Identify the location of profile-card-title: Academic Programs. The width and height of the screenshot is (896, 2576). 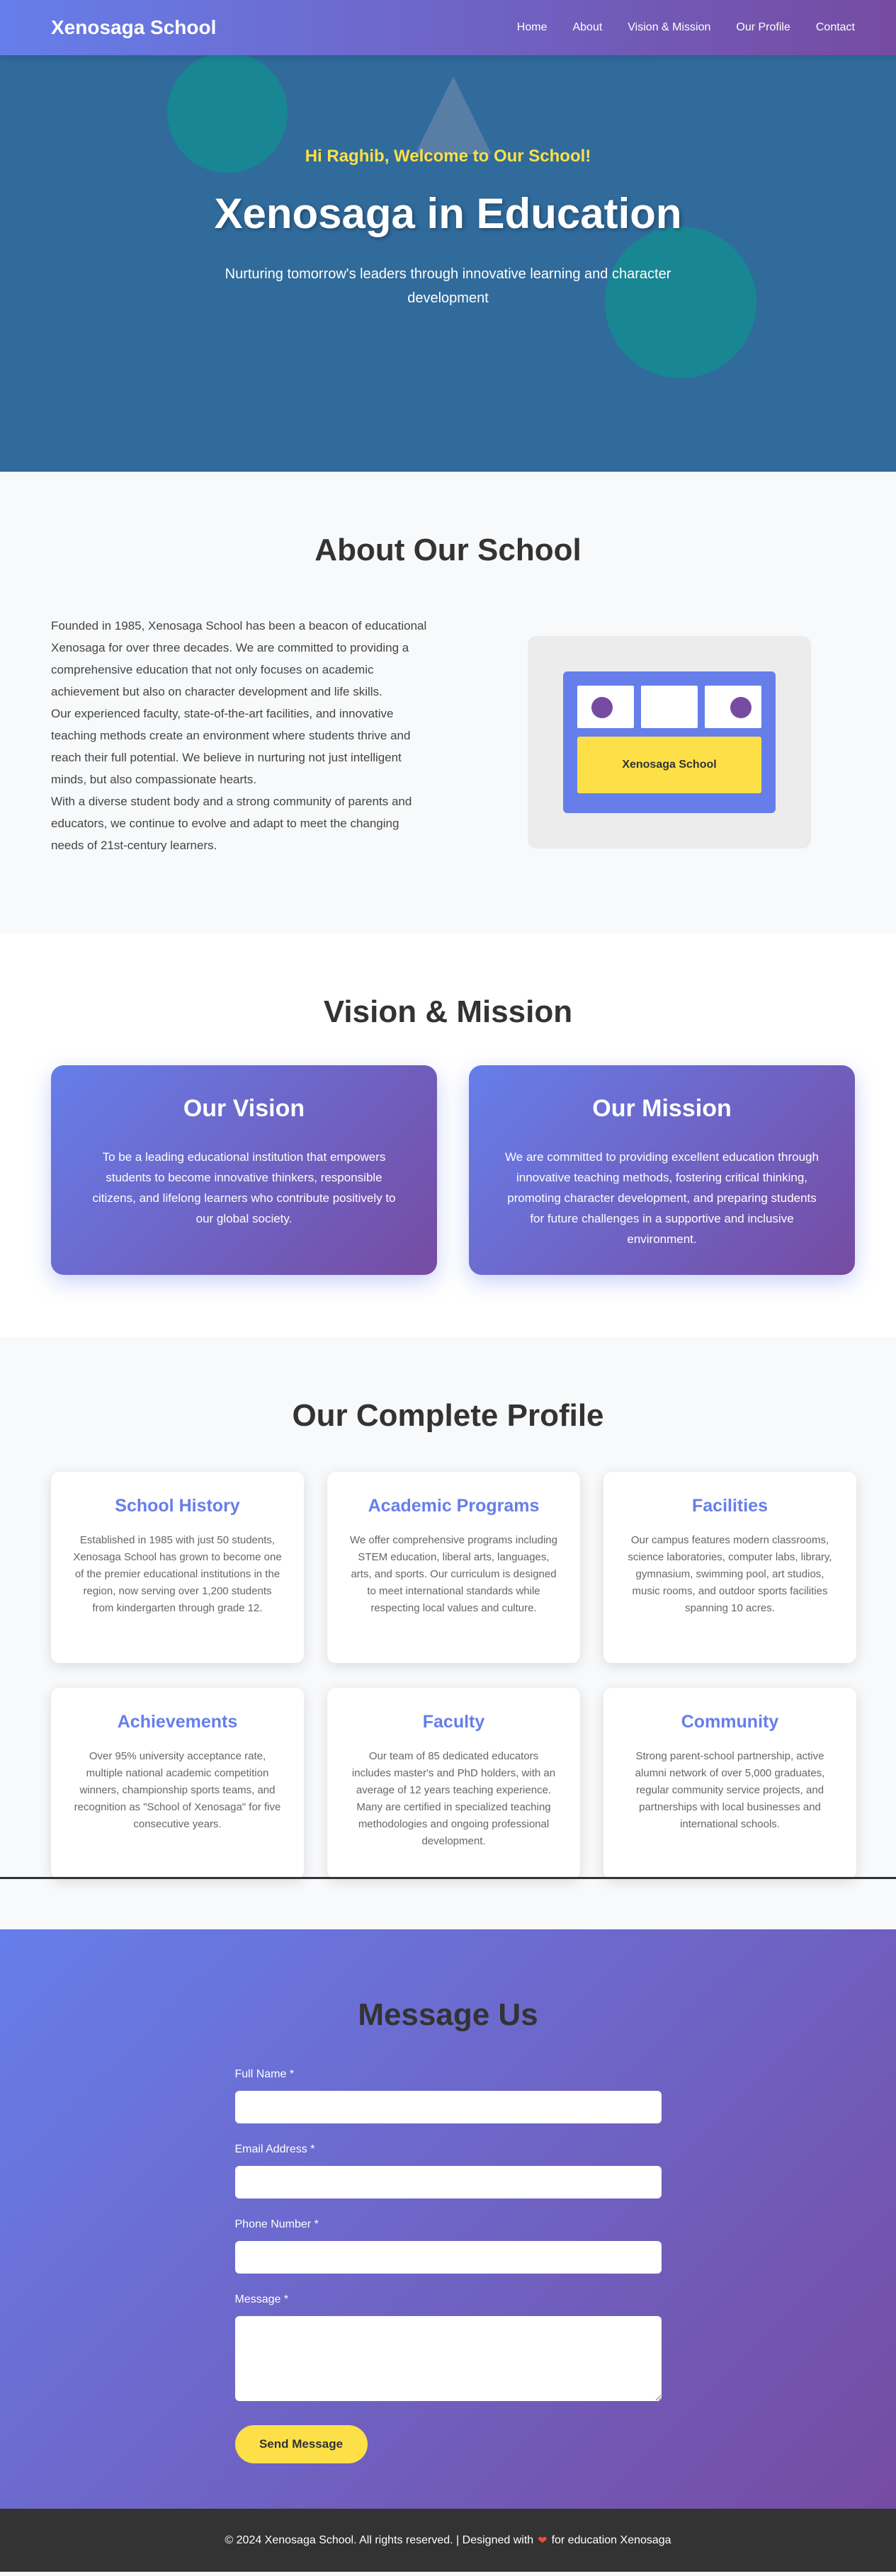
(454, 1506).